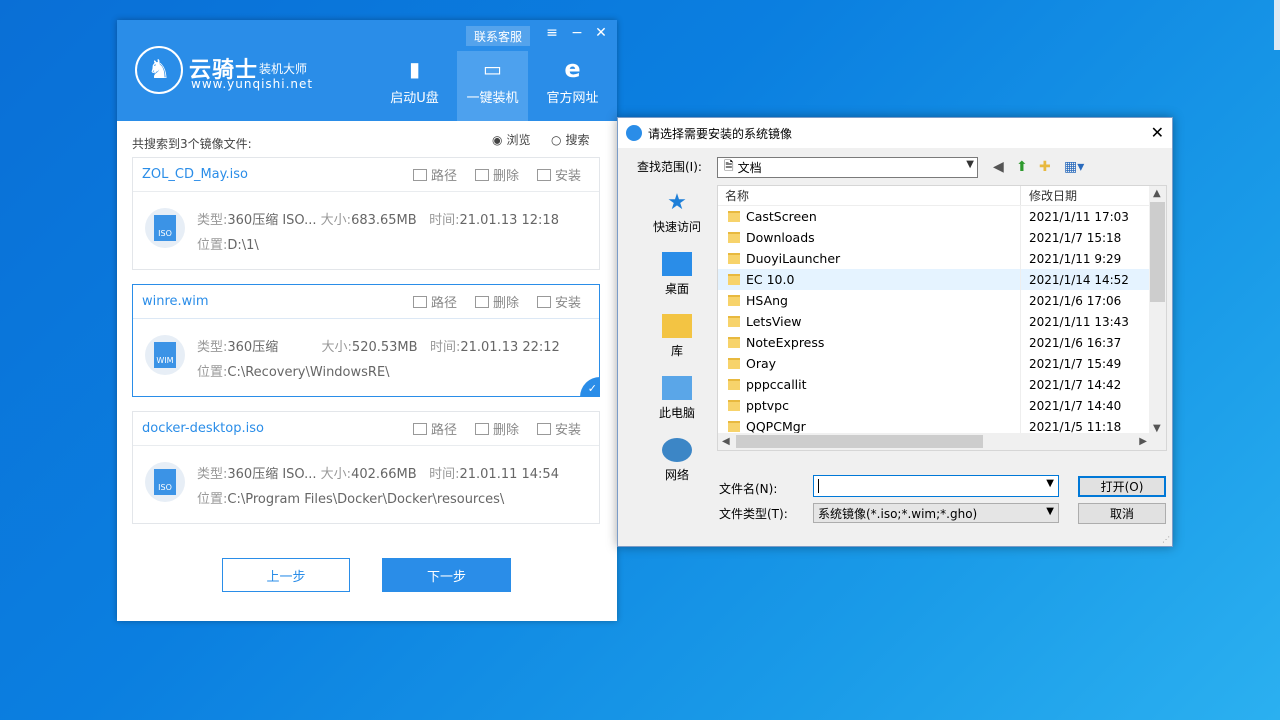 The image size is (1280, 720). What do you see at coordinates (1075, 426) in the screenshot?
I see `file-row-date: 2021/1/5 11:18` at bounding box center [1075, 426].